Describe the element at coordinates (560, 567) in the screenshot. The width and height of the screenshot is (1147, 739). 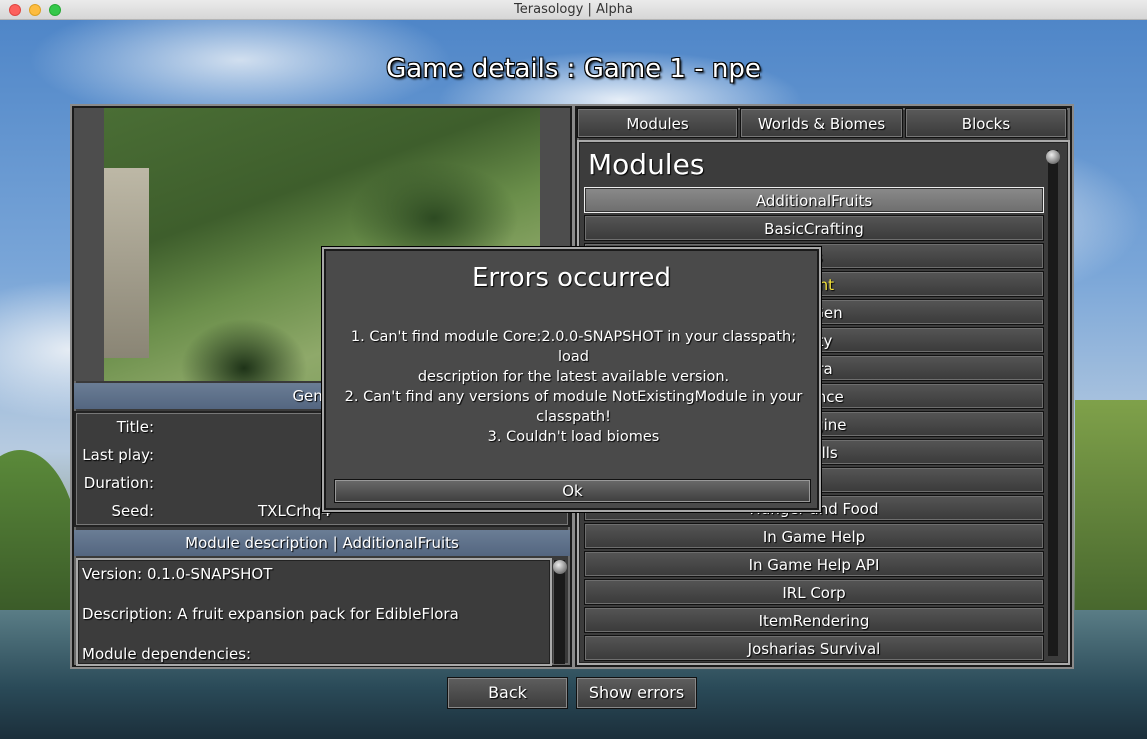
I see `description-scroll-thumb` at that location.